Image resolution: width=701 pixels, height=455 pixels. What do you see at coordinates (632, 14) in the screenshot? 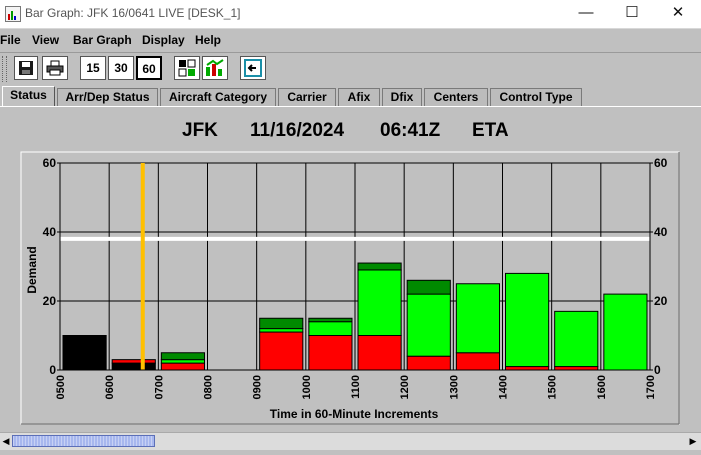
I see `maximize-button: ☐` at bounding box center [632, 14].